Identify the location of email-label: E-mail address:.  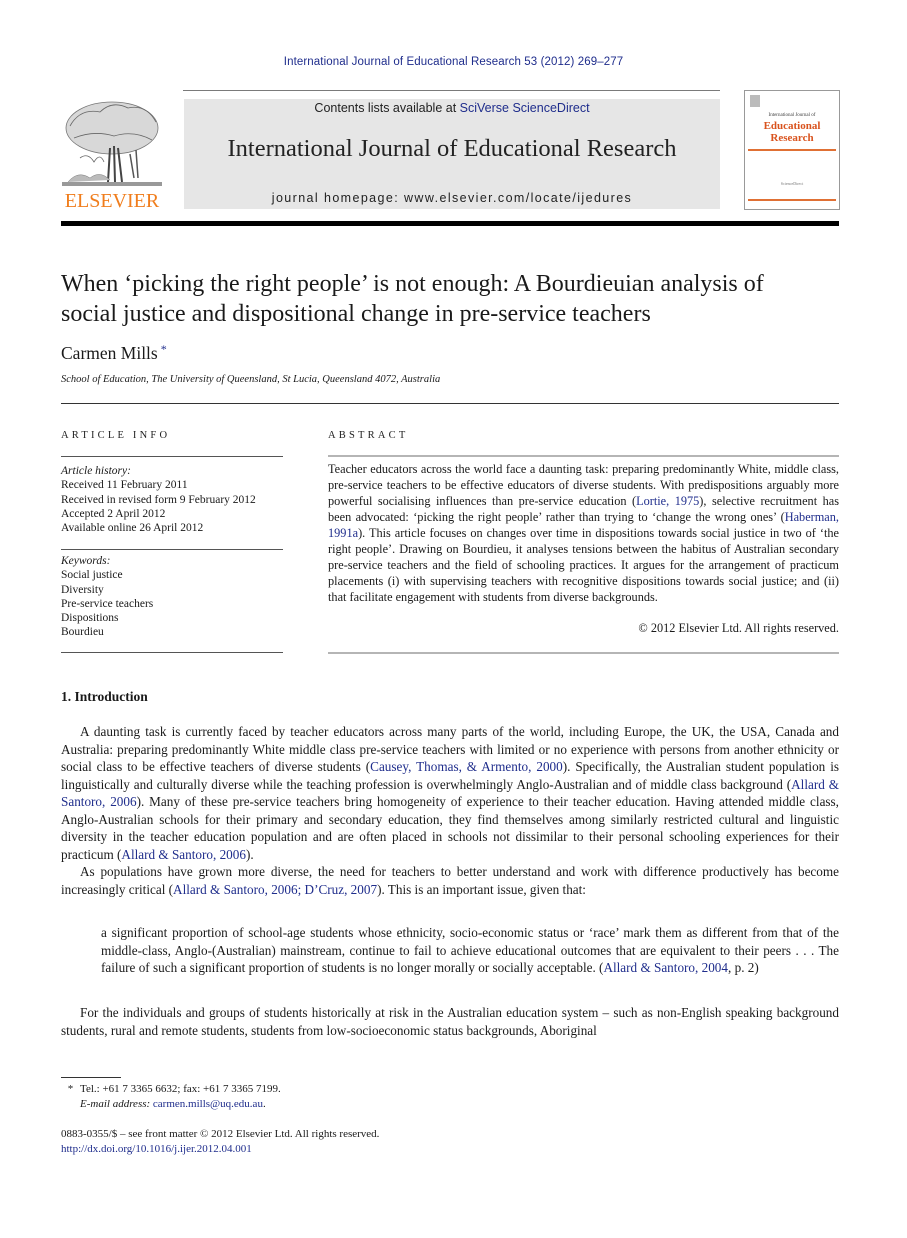
(116, 1104).